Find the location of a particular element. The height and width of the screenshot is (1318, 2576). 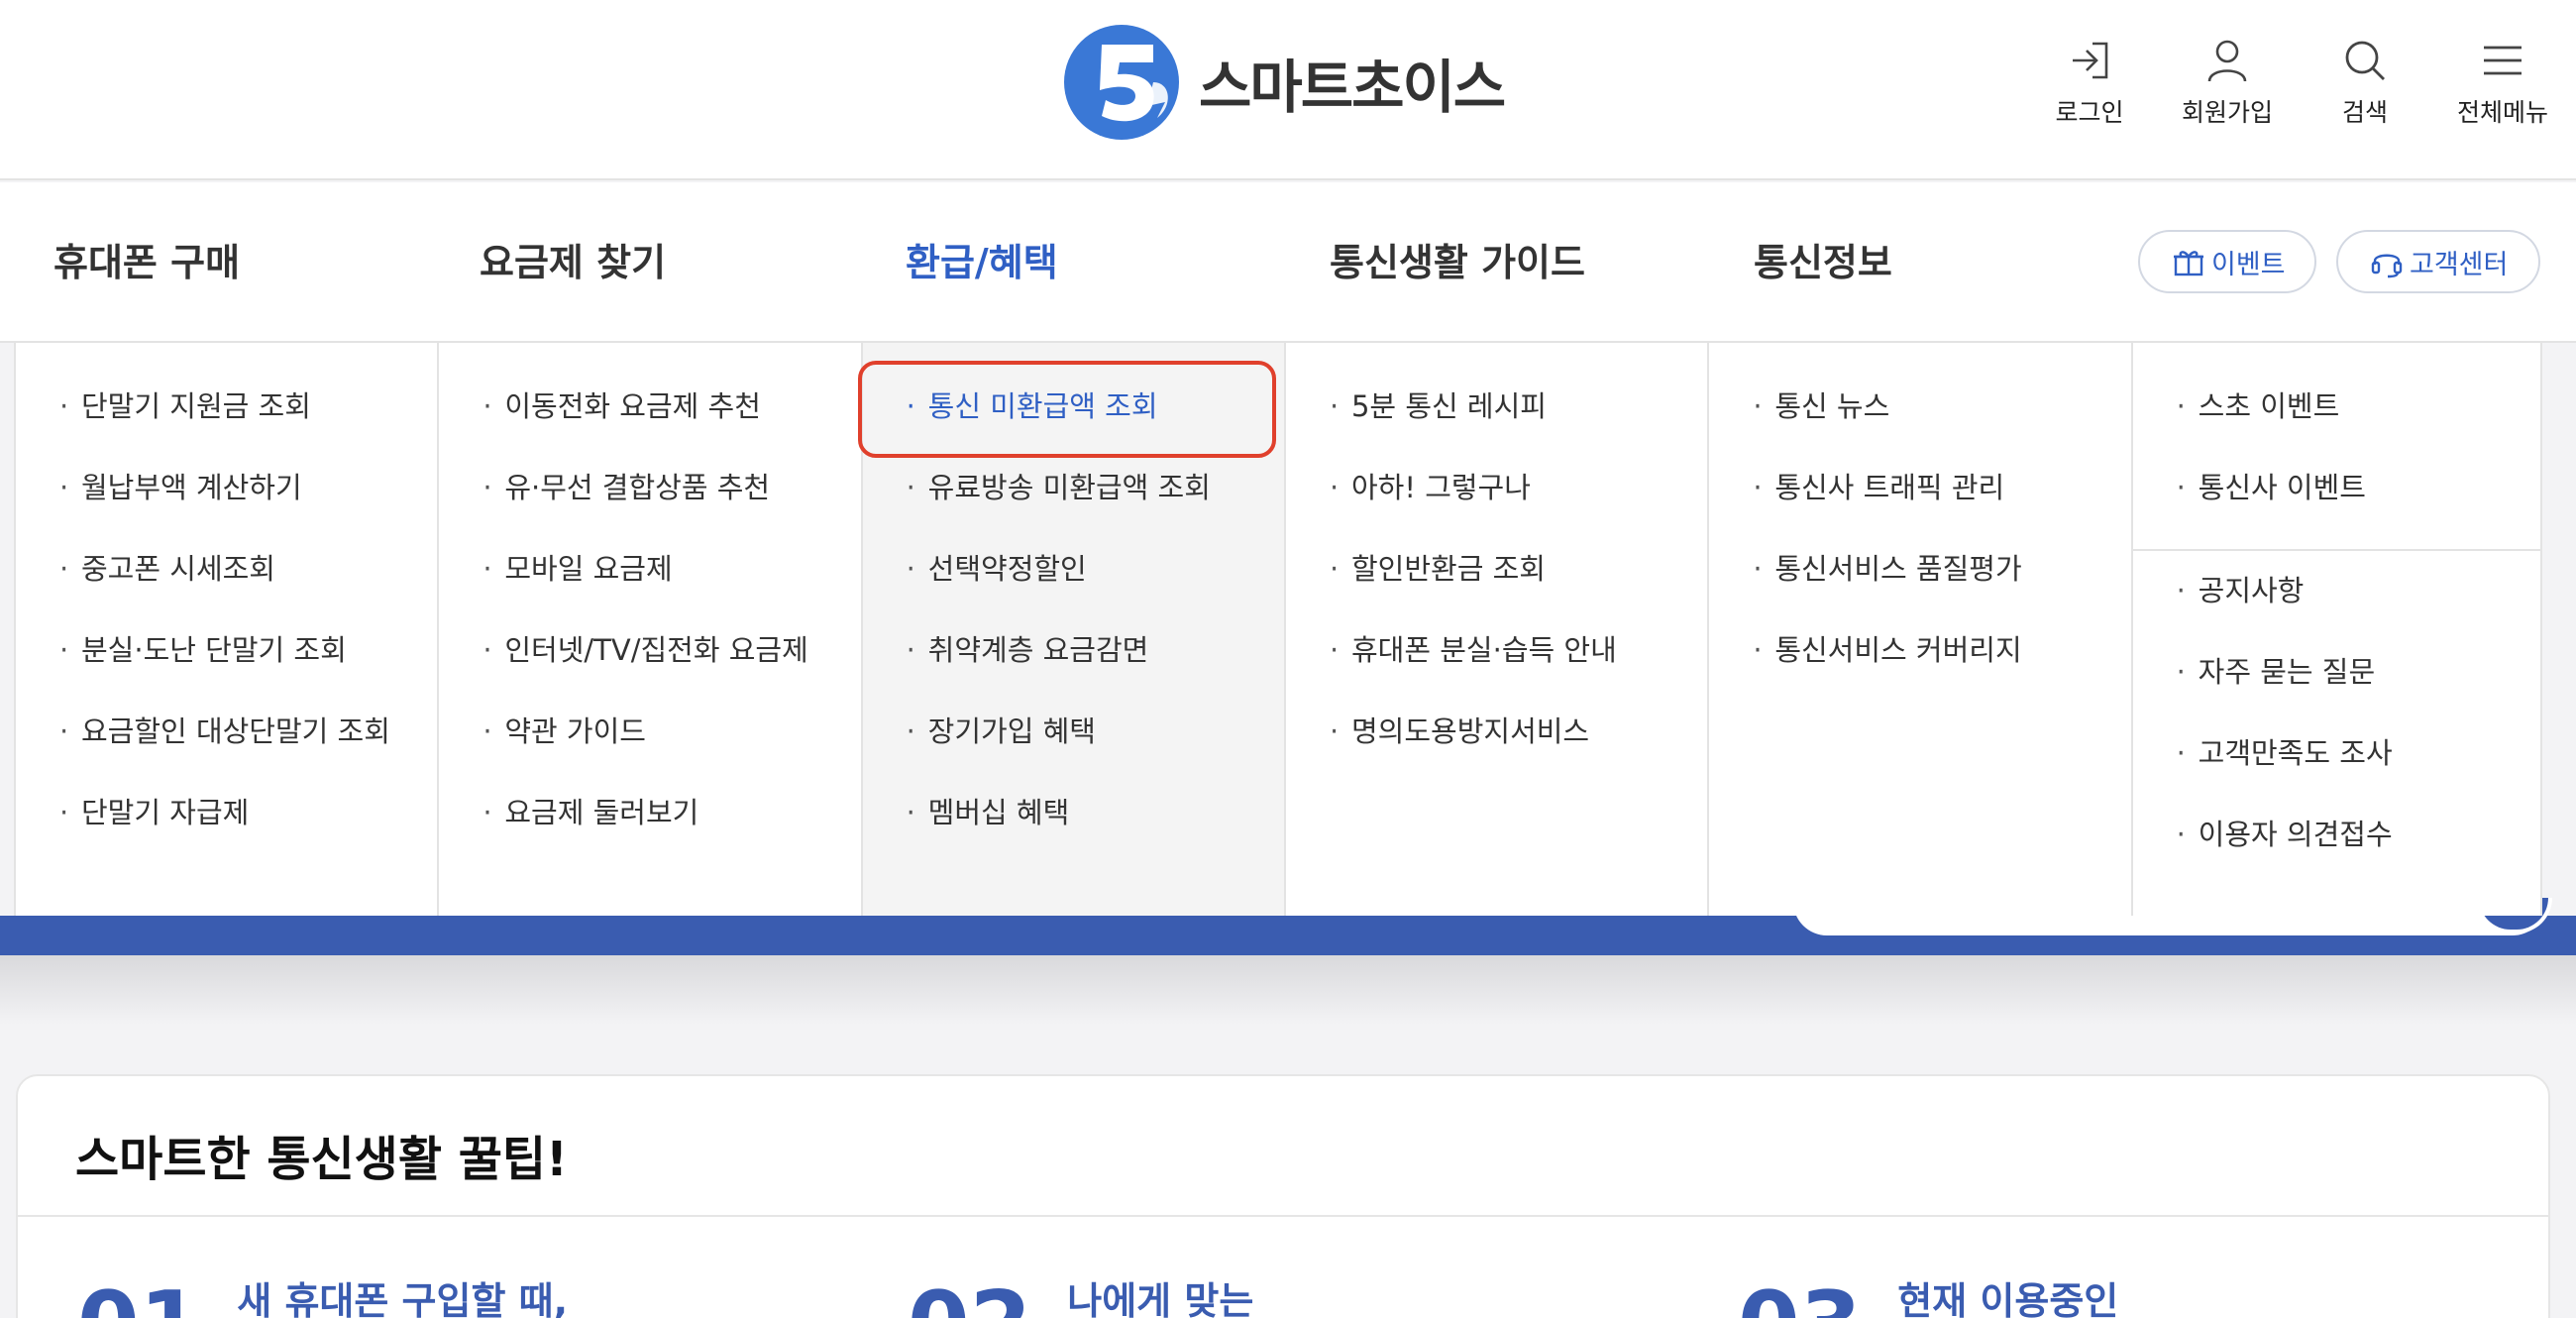

nav-telecom-guide: 통신생활 가이드 is located at coordinates (1457, 259).